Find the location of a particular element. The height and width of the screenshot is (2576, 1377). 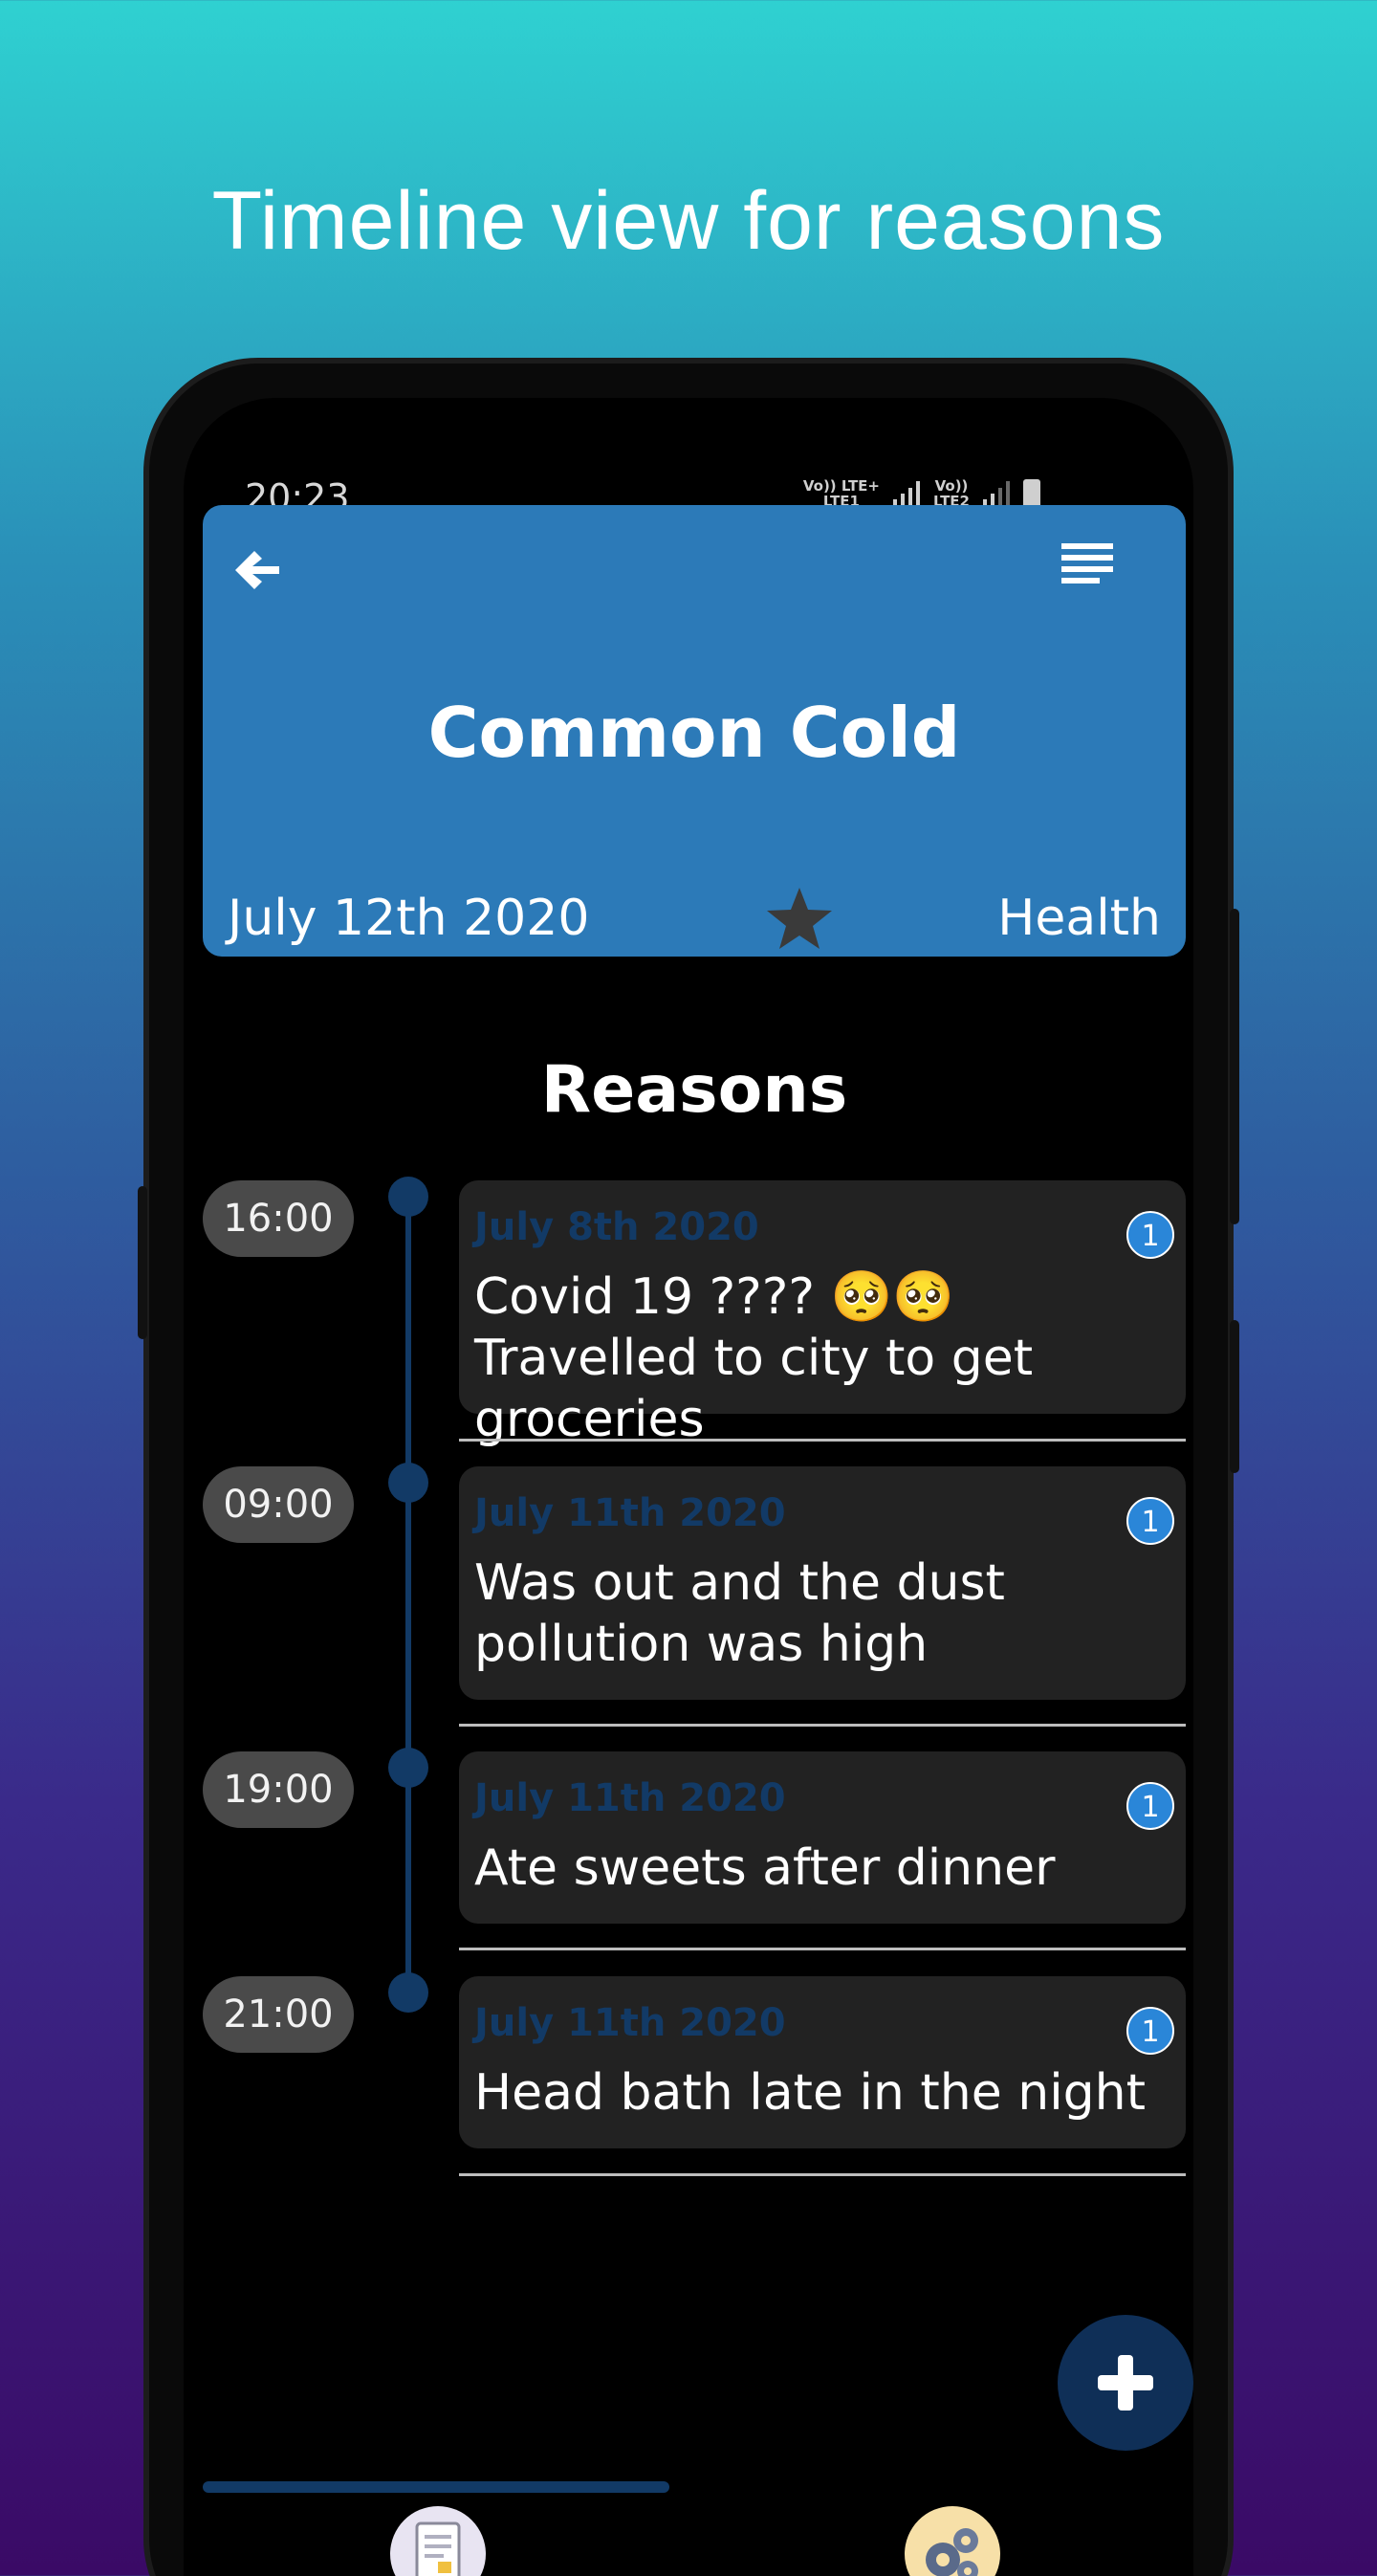

battery-icon is located at coordinates (1031, 494).